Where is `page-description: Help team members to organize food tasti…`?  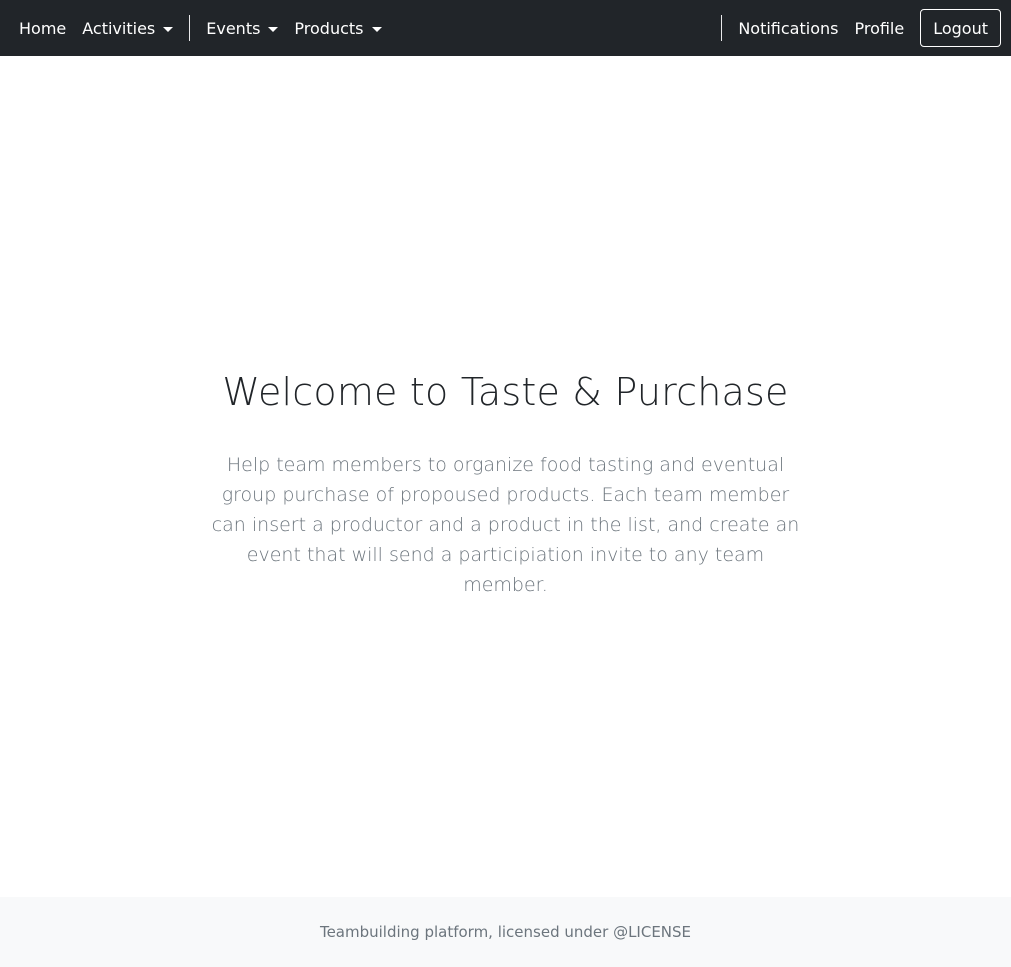
page-description: Help team members to organize food tasti… is located at coordinates (505, 525).